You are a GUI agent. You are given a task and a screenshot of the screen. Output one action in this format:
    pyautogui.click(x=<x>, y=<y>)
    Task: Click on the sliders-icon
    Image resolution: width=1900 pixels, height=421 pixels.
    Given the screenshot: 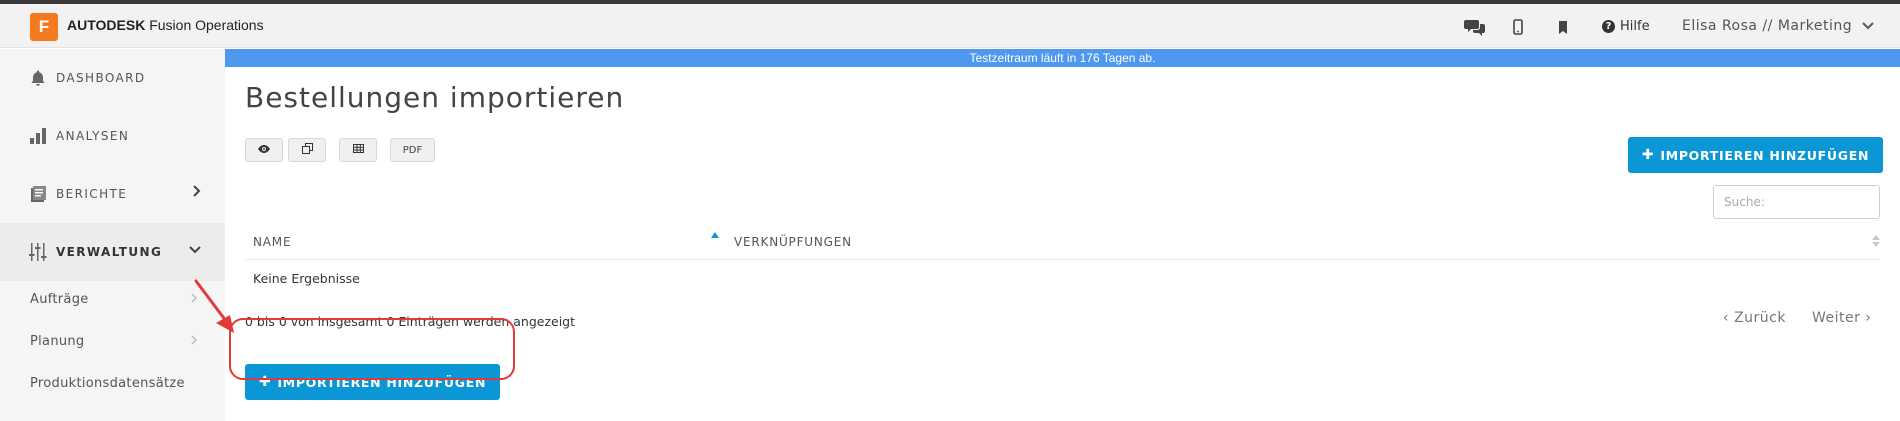 What is the action you would take?
    pyautogui.click(x=38, y=252)
    